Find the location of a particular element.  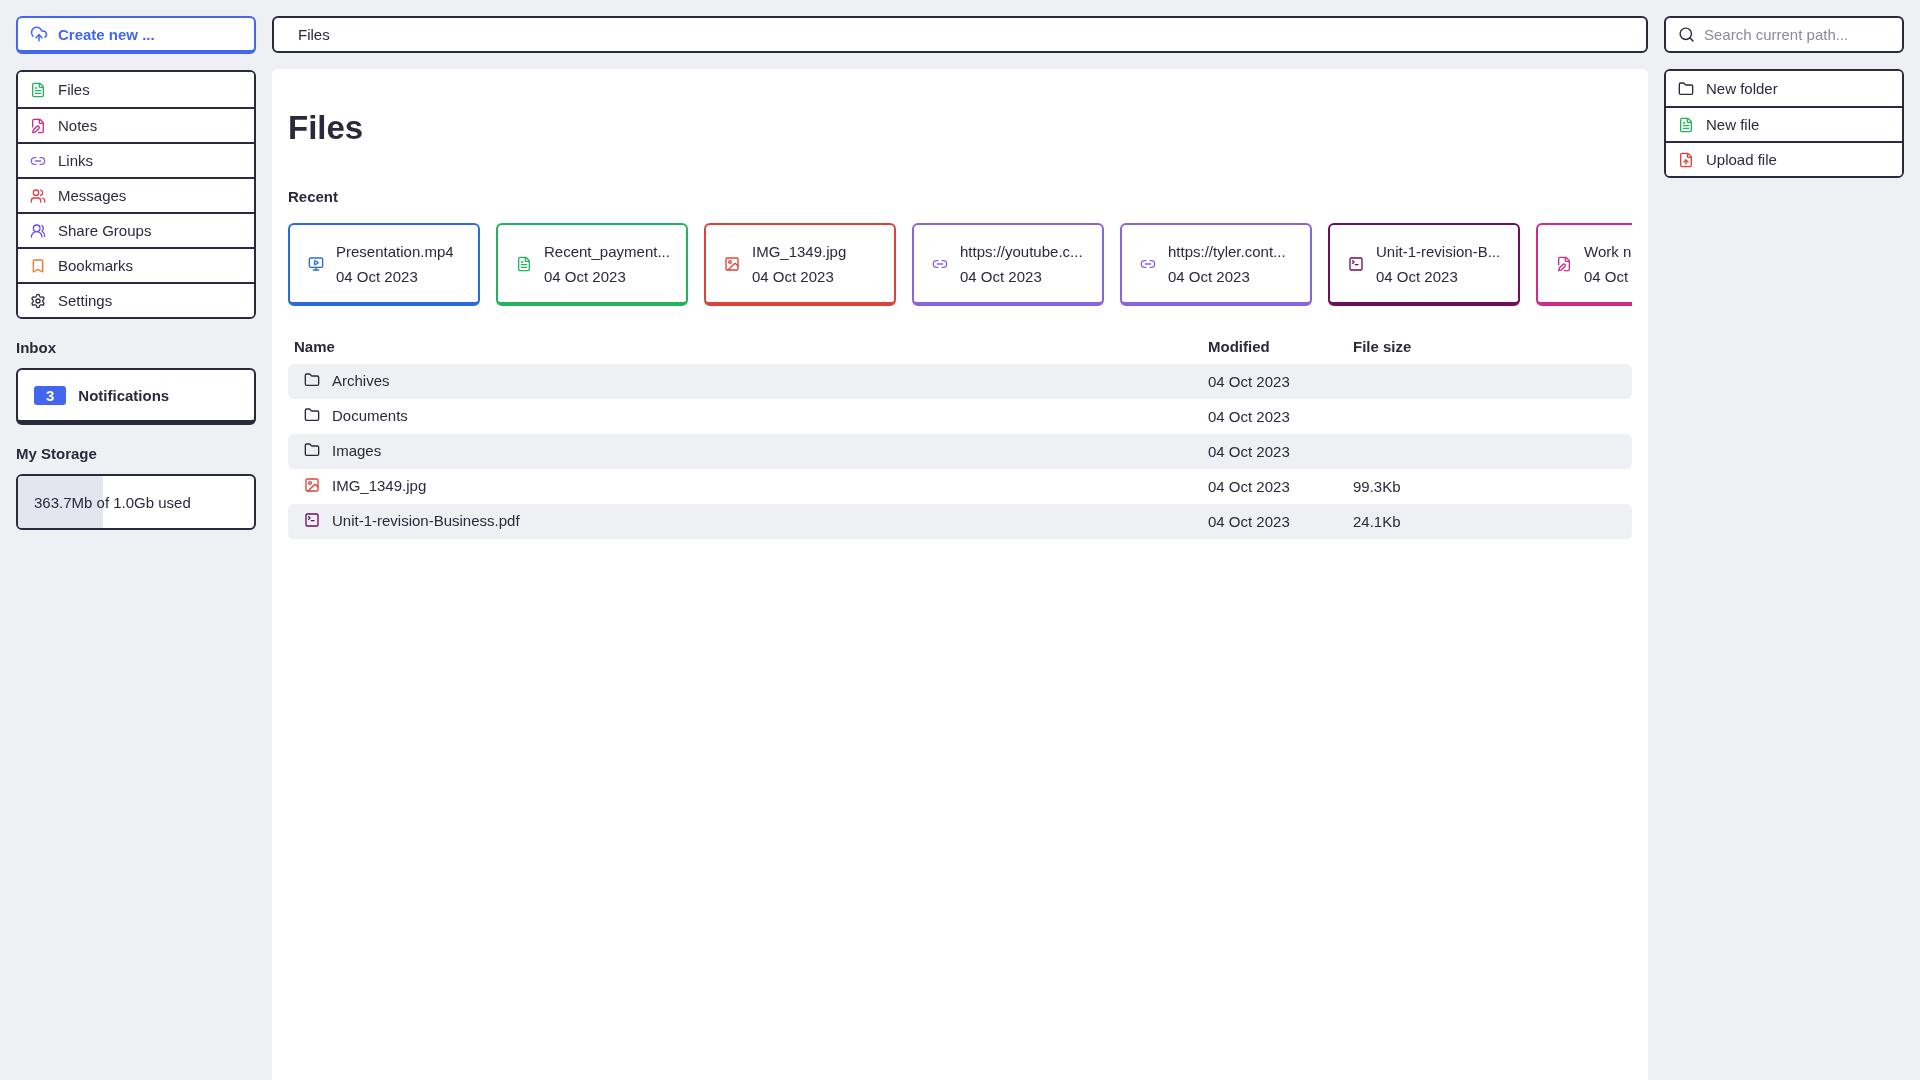

count-badge: 3 is located at coordinates (50, 395).